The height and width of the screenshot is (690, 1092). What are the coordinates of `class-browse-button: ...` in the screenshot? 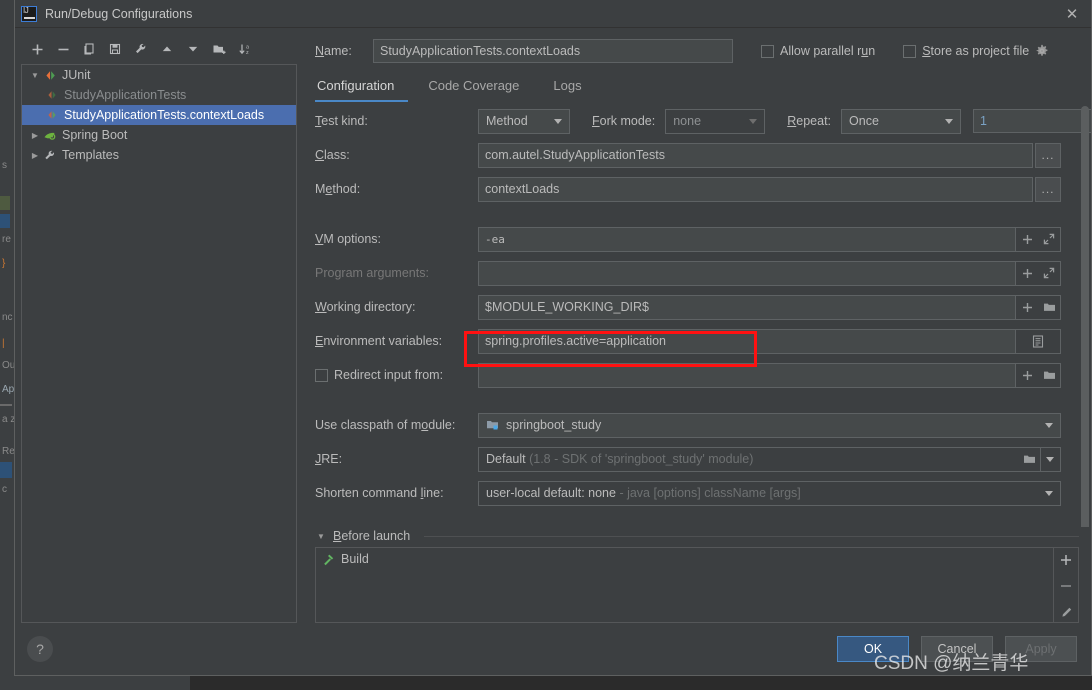 It's located at (1048, 155).